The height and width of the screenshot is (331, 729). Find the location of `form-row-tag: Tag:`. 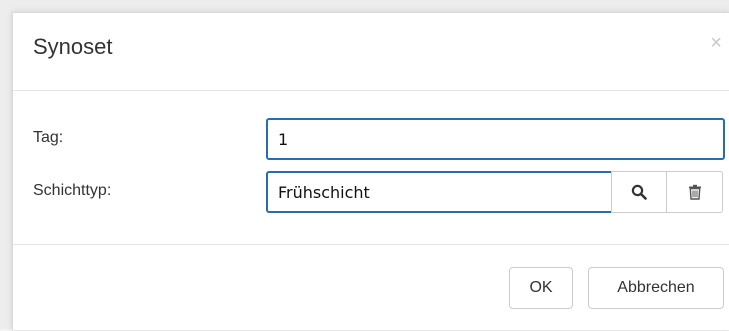

form-row-tag: Tag: is located at coordinates (371, 139).